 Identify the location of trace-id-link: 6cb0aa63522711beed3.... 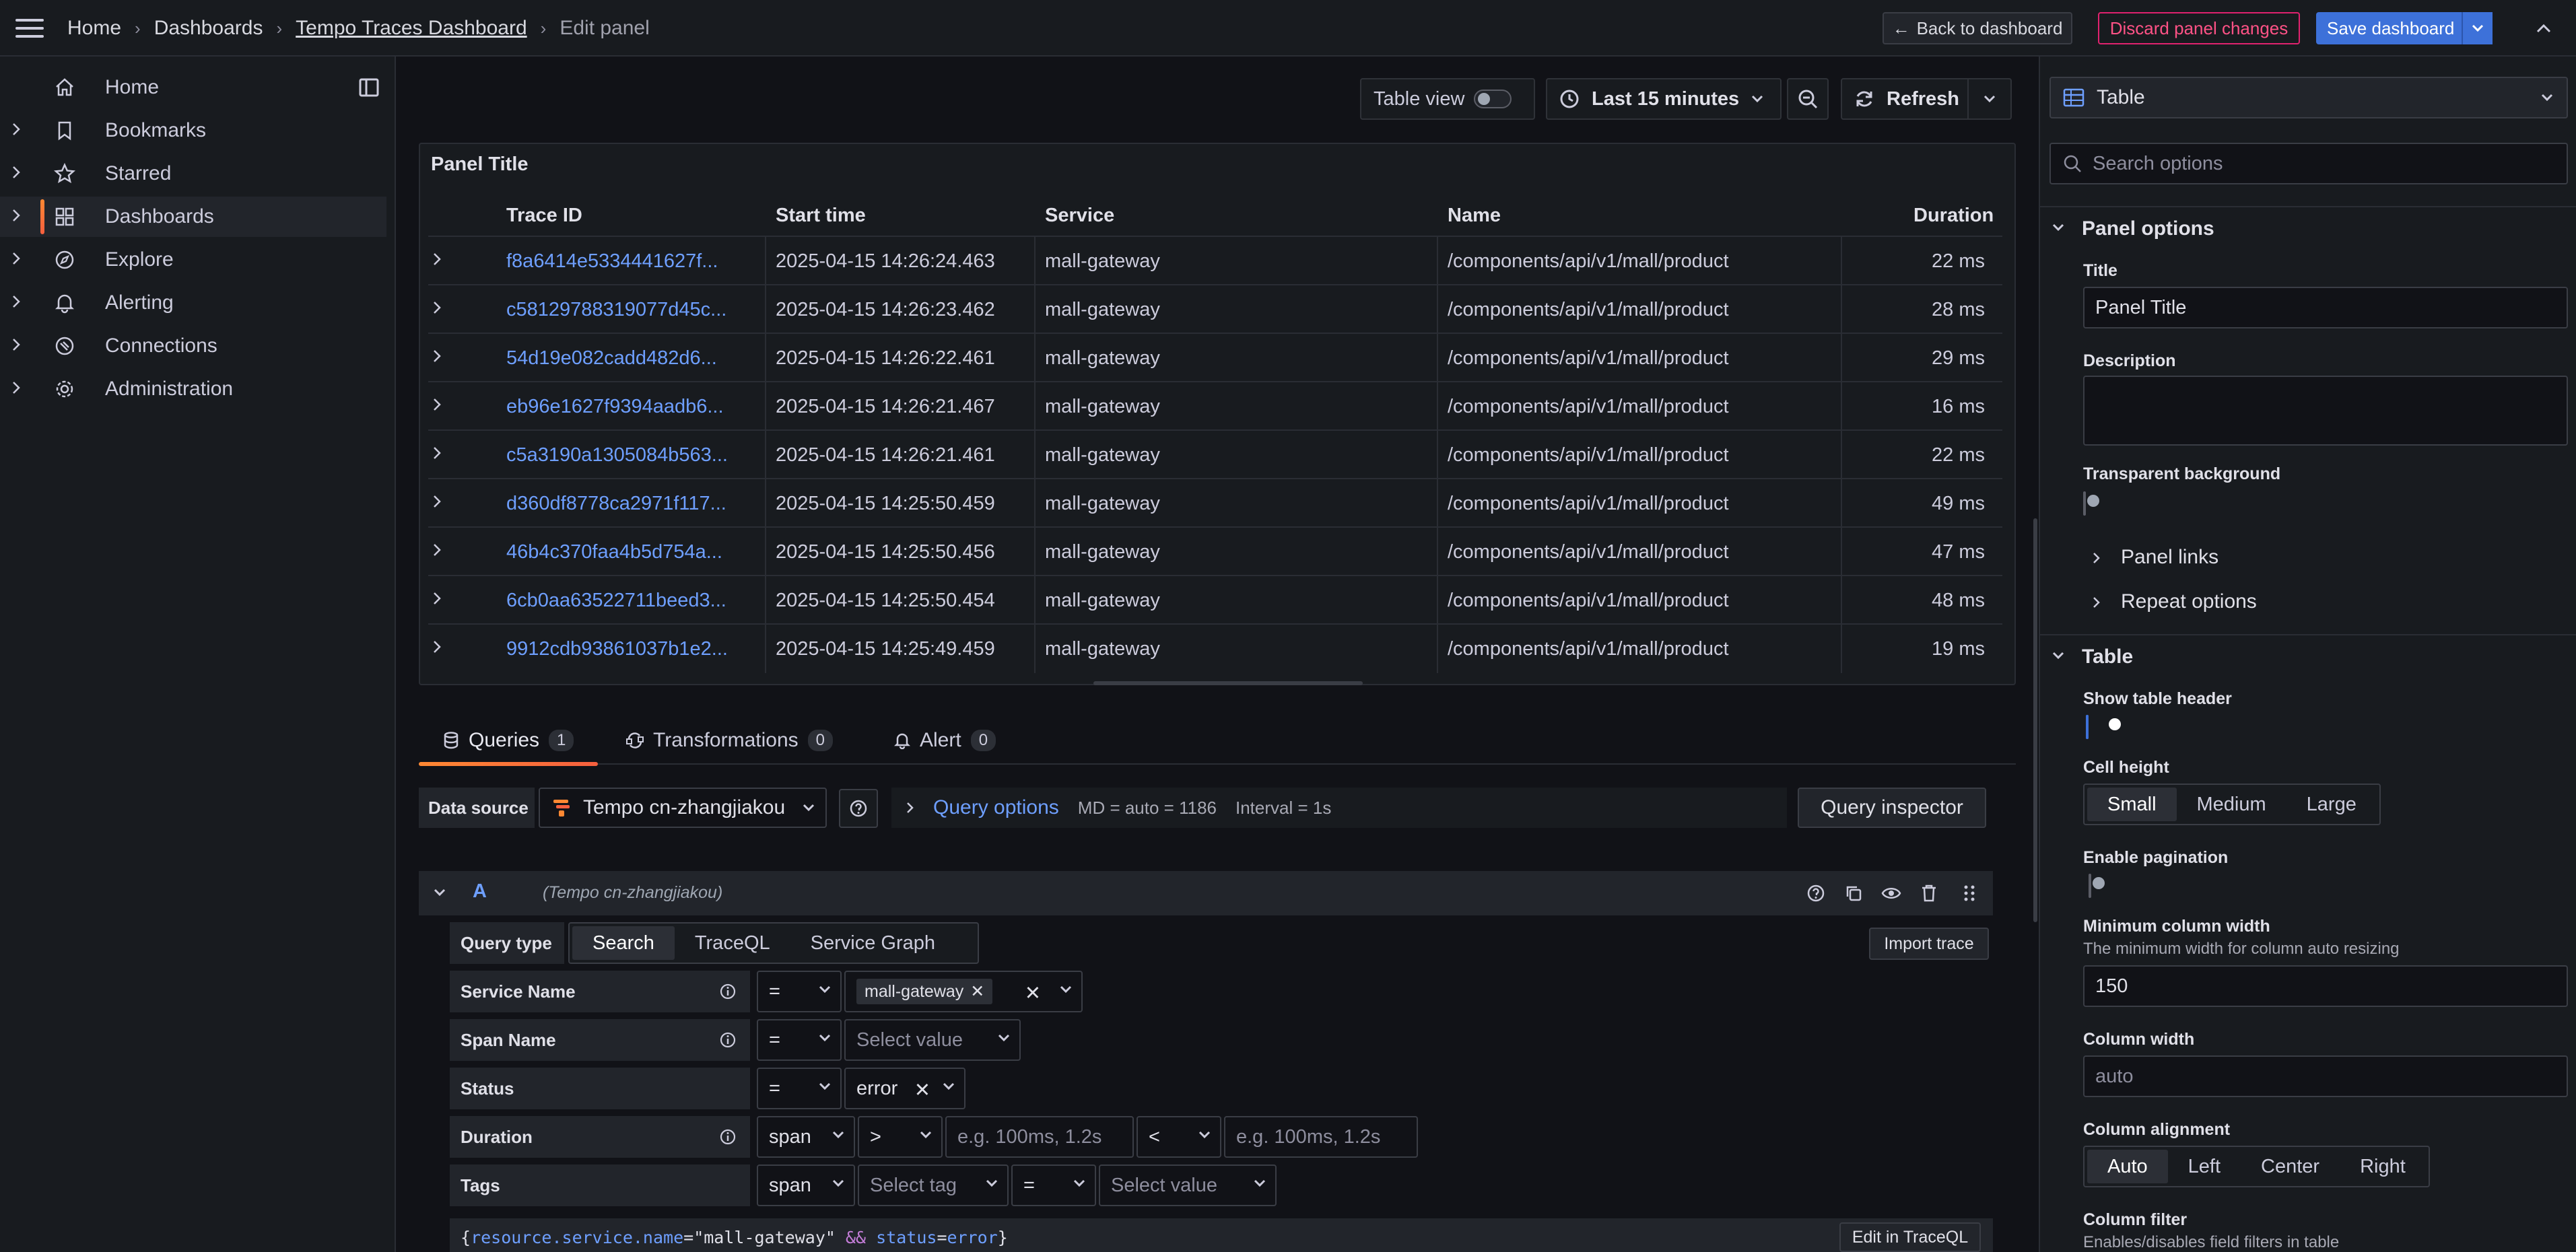
(616, 601).